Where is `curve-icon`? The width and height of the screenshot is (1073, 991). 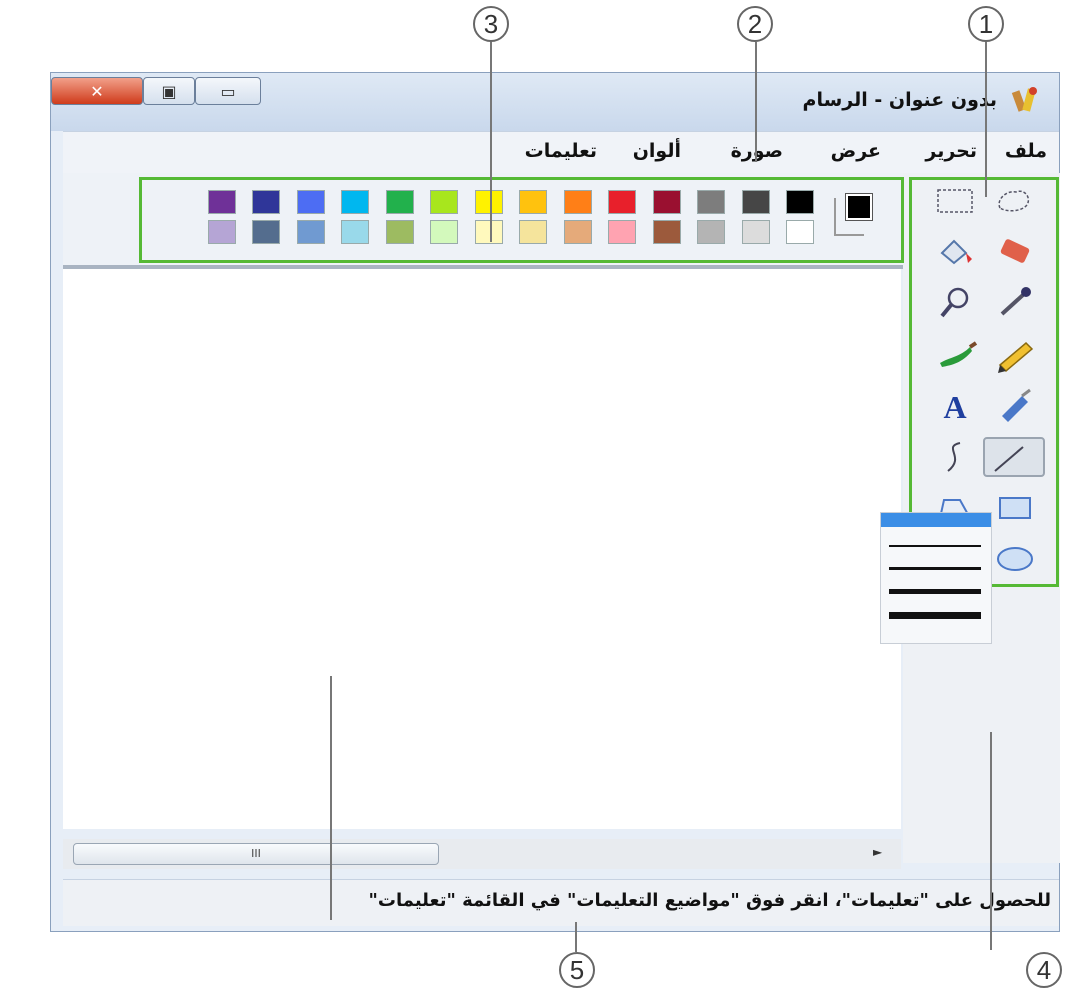 curve-icon is located at coordinates (954, 457).